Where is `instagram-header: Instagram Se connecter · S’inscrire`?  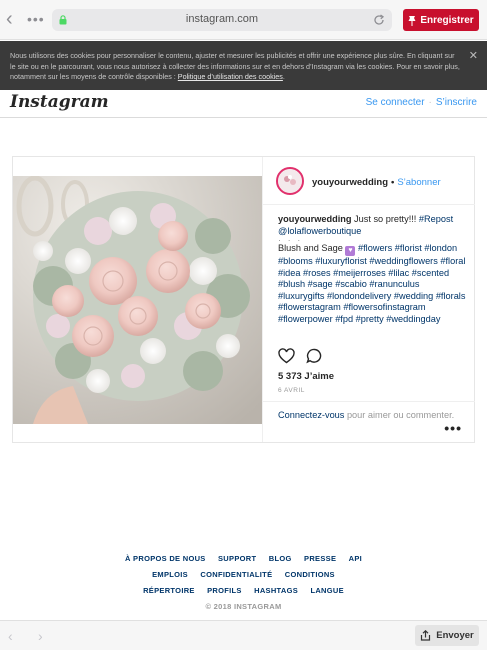
instagram-header: Instagram Se connecter · S’inscrire is located at coordinates (243, 104).